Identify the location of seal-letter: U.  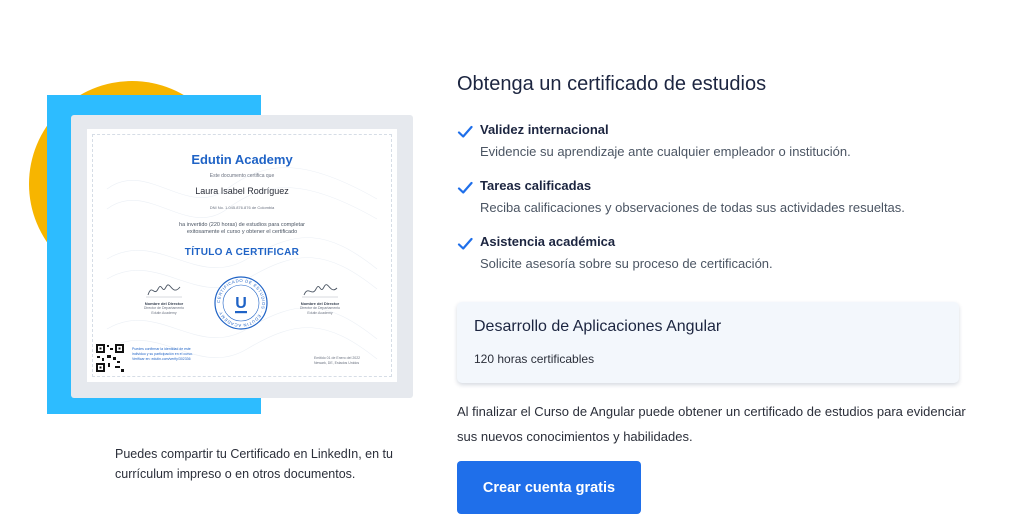
(241, 303).